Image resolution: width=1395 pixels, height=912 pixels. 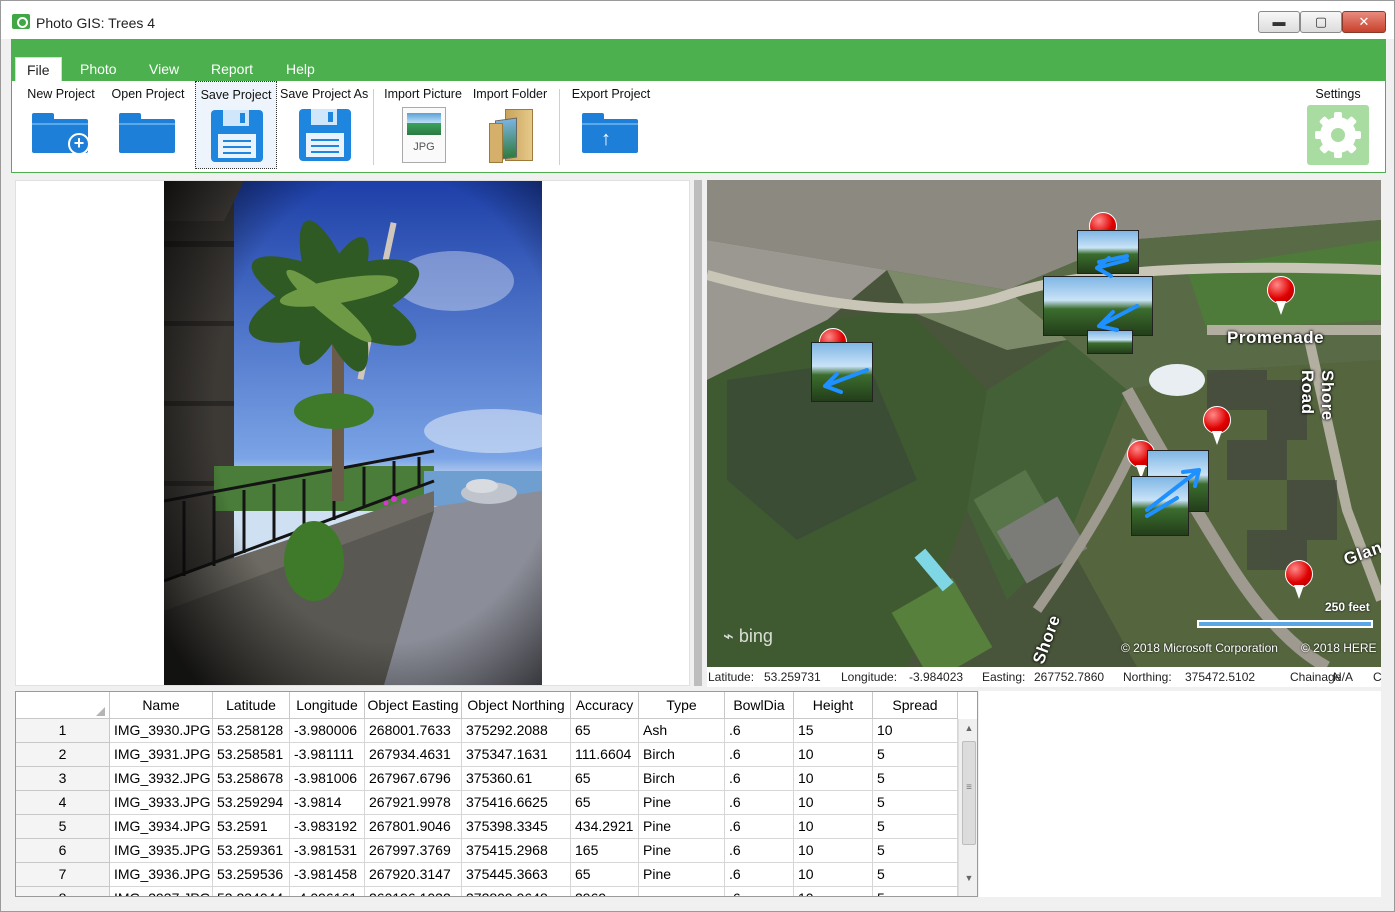 What do you see at coordinates (605, 755) in the screenshot?
I see `cell-accuracy: 111.6604` at bounding box center [605, 755].